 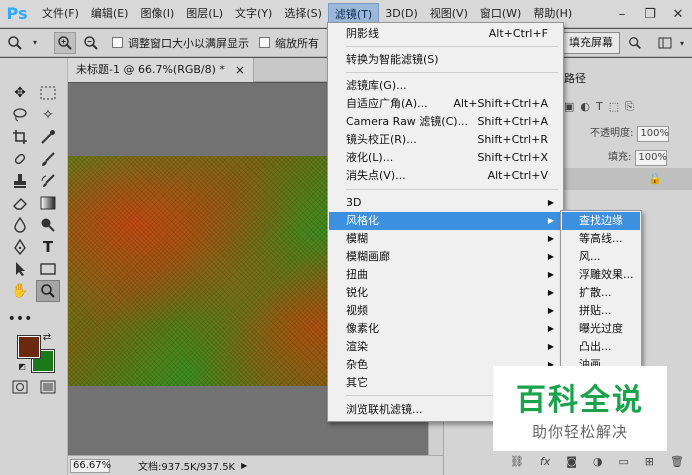 I want to click on screen-mode-icon, so click(x=48, y=387).